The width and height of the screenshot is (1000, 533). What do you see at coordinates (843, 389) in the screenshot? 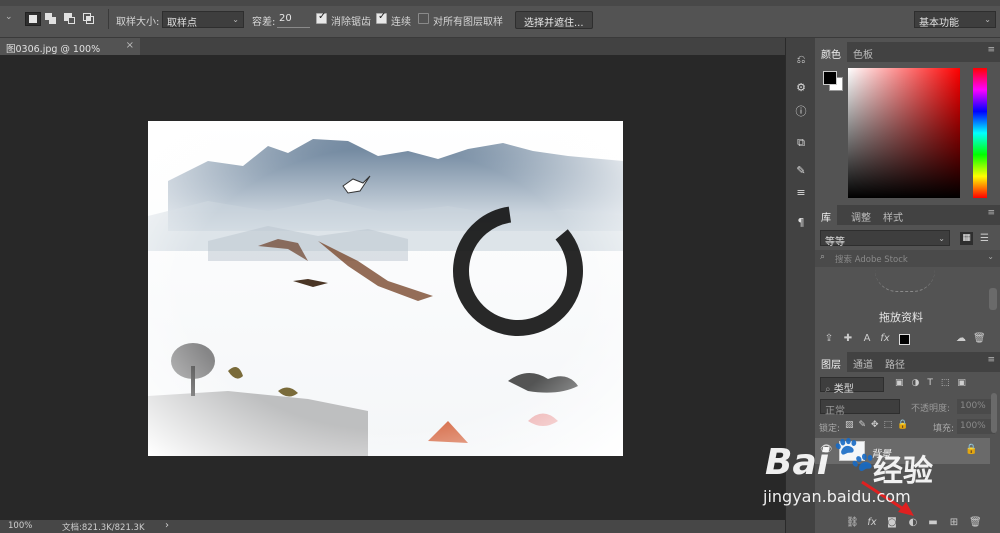
I see `layer-filter-label: 类型` at bounding box center [843, 389].